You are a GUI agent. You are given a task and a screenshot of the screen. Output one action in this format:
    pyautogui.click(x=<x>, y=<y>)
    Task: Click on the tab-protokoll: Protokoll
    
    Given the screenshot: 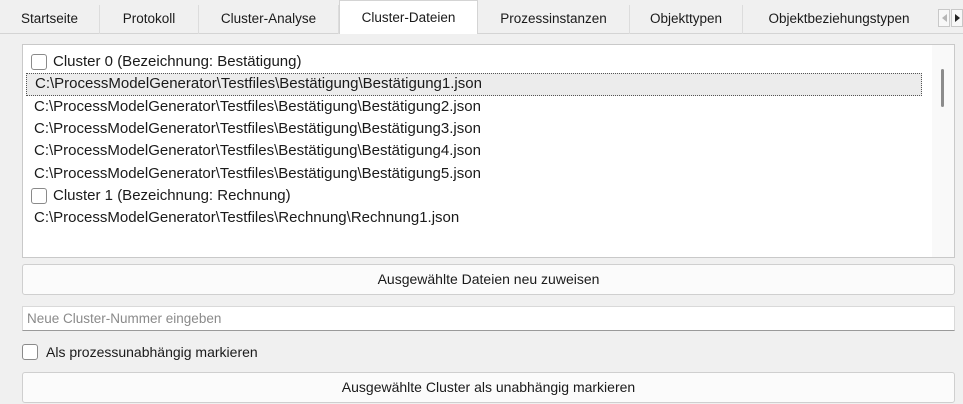 What is the action you would take?
    pyautogui.click(x=149, y=19)
    